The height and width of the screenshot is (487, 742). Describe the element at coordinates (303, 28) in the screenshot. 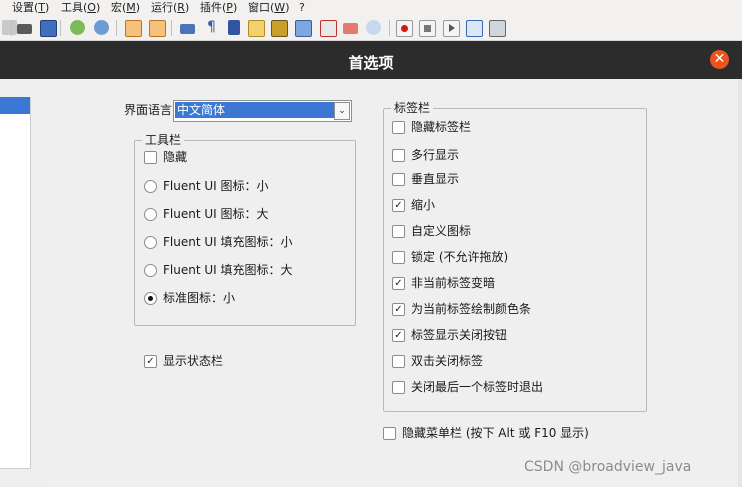

I see `doc-list-icon` at that location.